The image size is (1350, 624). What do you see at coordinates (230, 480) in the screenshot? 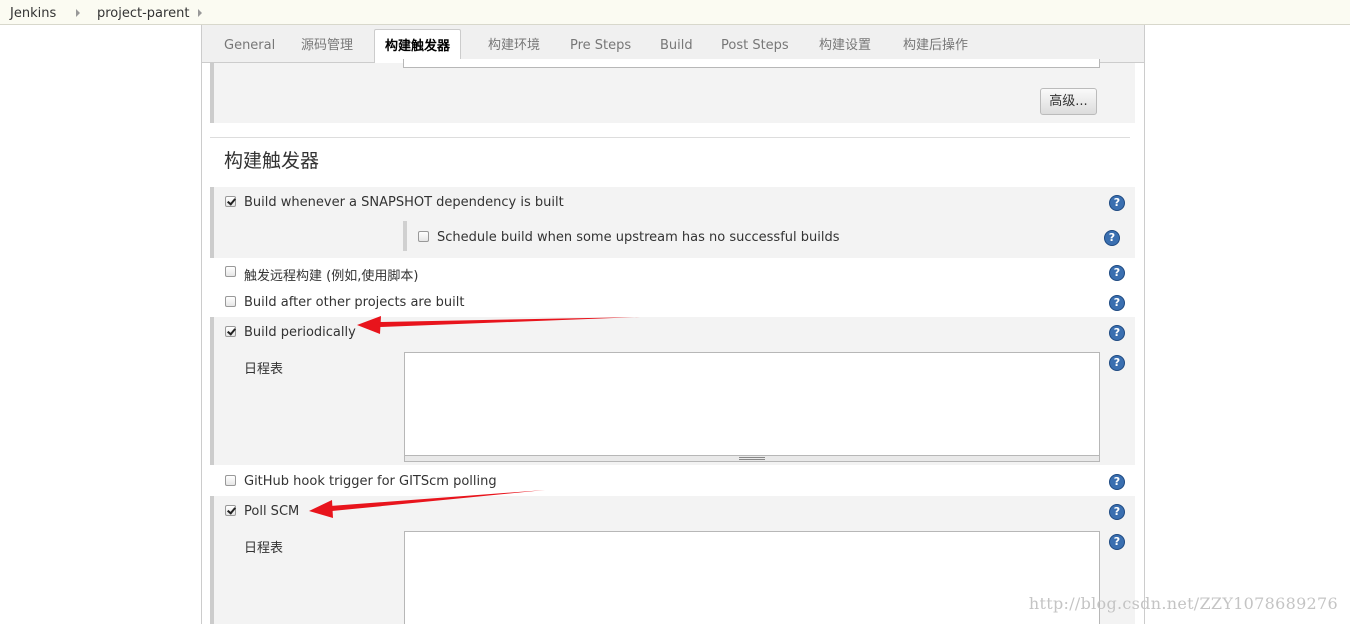
I see `github-hook-checkbox` at bounding box center [230, 480].